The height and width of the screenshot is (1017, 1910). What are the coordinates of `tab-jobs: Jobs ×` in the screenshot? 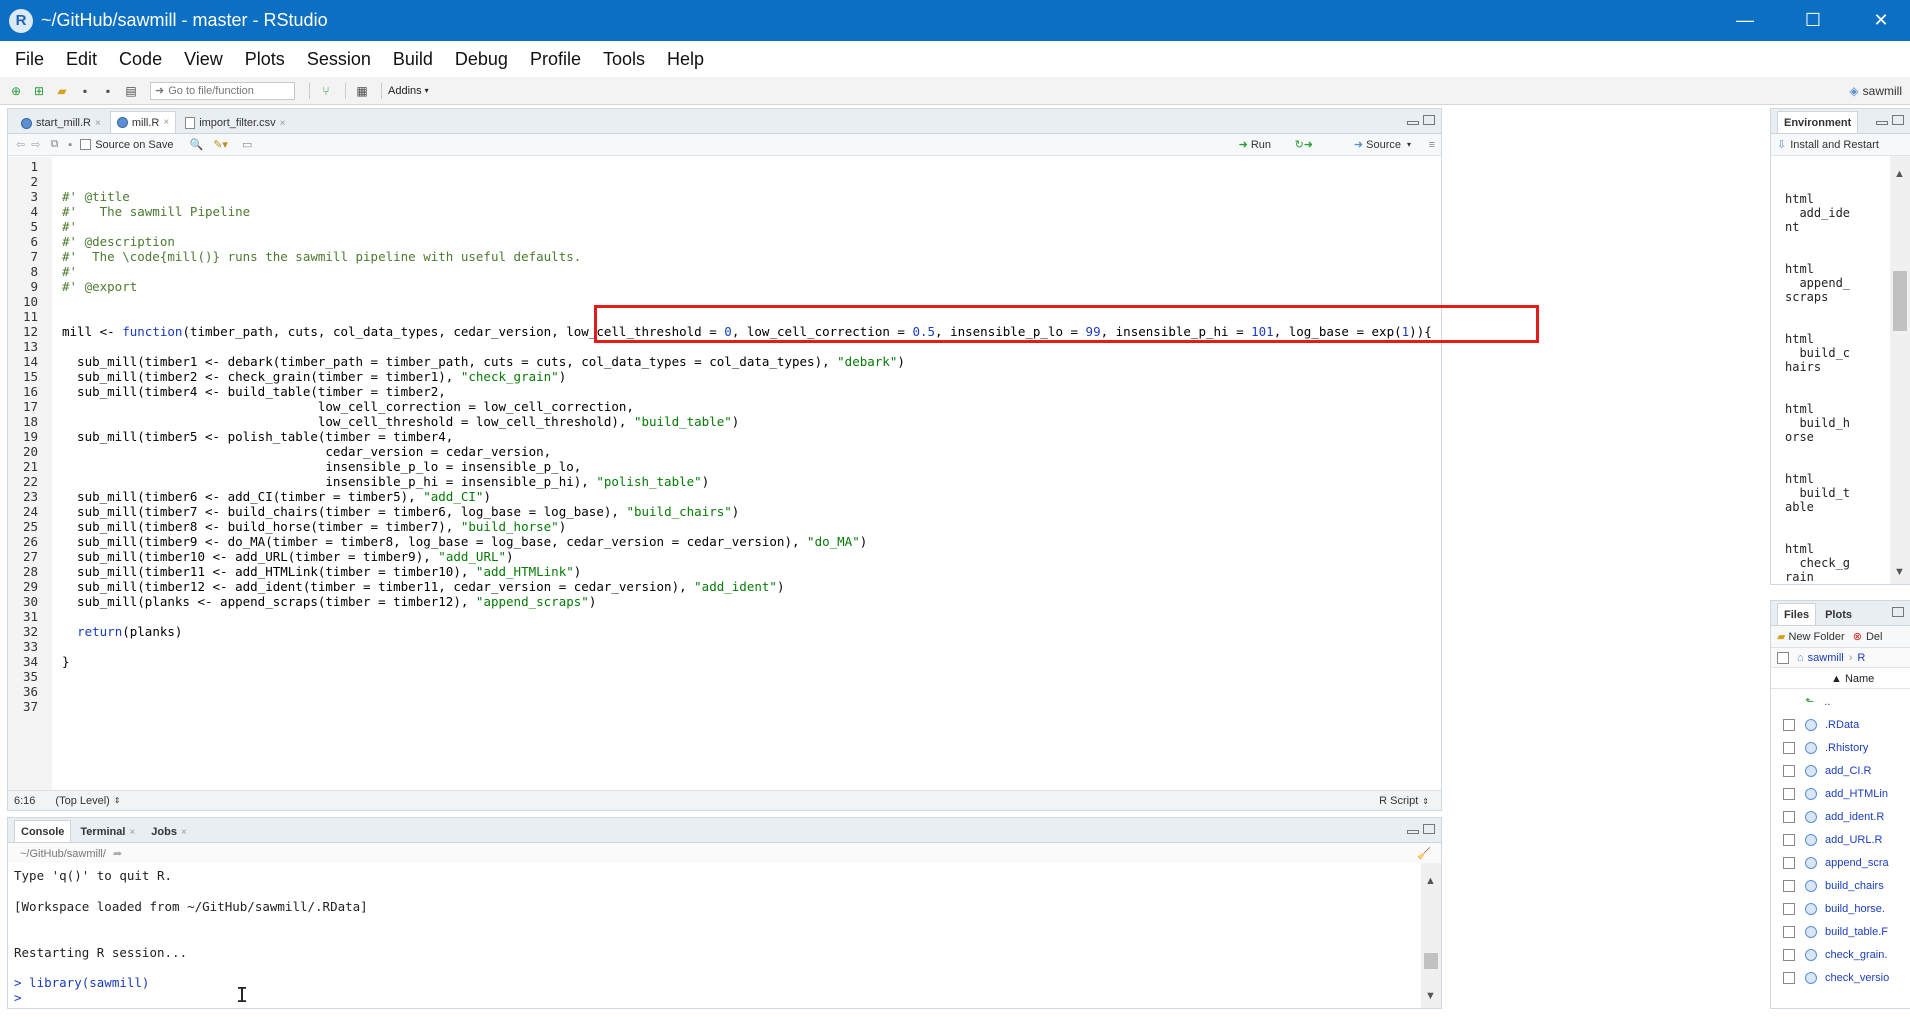 It's located at (169, 831).